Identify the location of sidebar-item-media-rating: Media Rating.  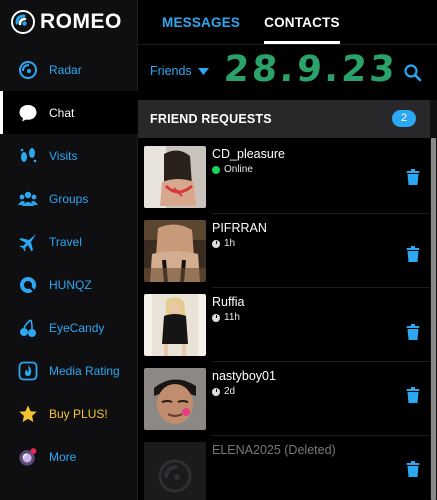
(69, 370).